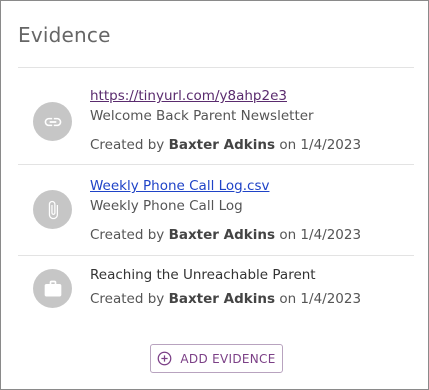 The image size is (429, 390). Describe the element at coordinates (188, 96) in the screenshot. I see `evidence-link: https://tinyurl.com/y8ahp2e3` at that location.